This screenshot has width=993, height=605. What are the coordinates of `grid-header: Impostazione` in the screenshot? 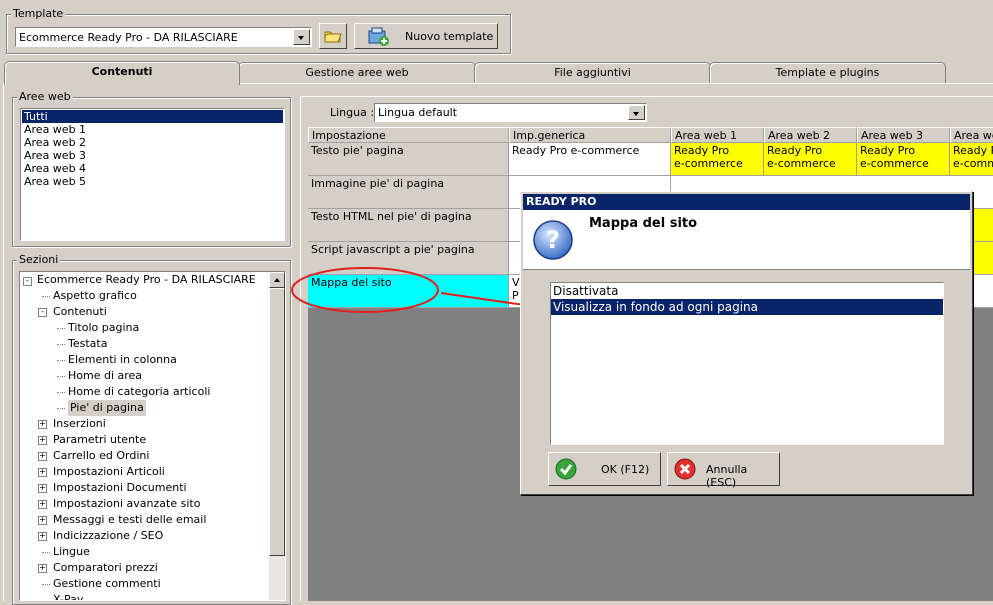 It's located at (408, 135).